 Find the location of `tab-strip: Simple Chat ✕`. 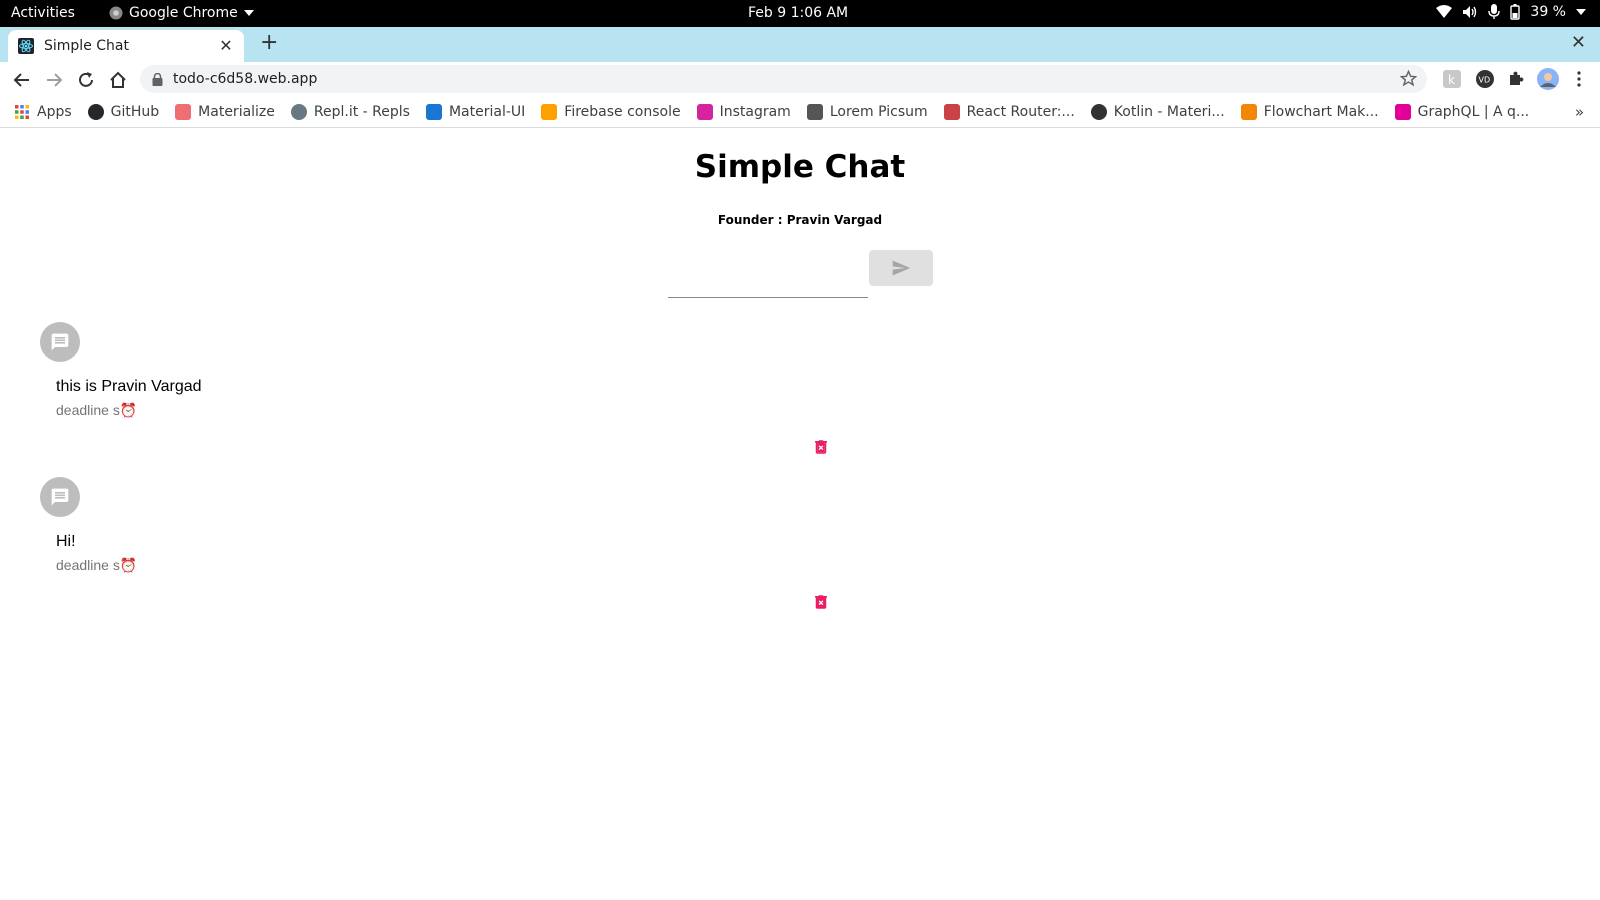

tab-strip: Simple Chat ✕ is located at coordinates (800, 44).